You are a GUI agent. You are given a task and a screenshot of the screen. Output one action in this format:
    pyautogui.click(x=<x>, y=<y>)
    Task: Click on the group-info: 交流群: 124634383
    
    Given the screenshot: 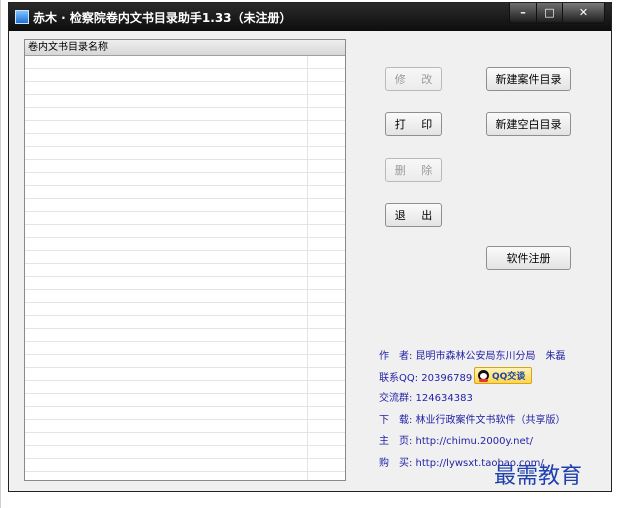 What is the action you would take?
    pyautogui.click(x=426, y=398)
    